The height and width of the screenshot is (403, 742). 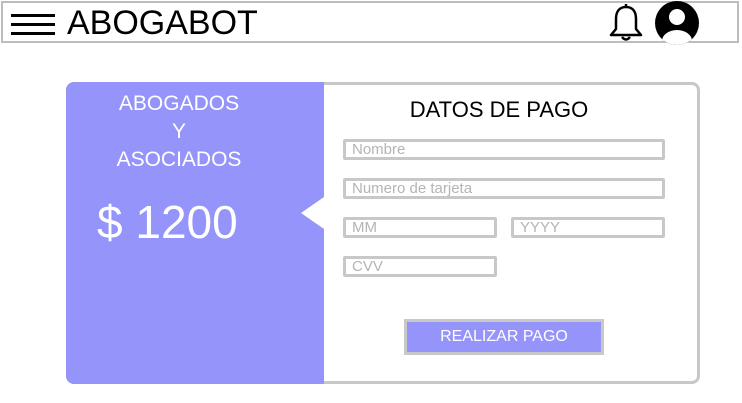 I want to click on submit-payment-button: REALIZAR PAGO, so click(x=504, y=337).